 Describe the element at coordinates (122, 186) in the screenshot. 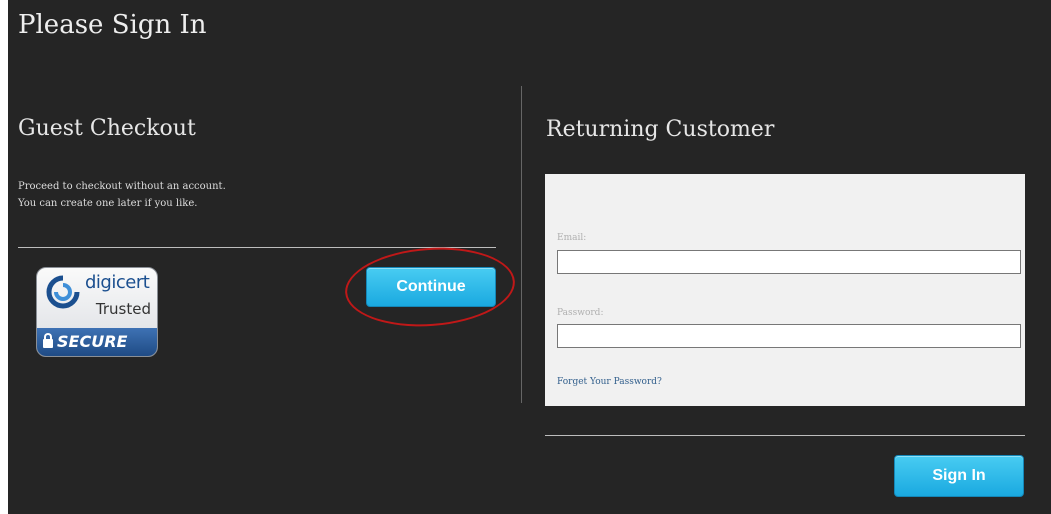

I see `guest-description-line-1: Proceed to checkout without an account.` at that location.